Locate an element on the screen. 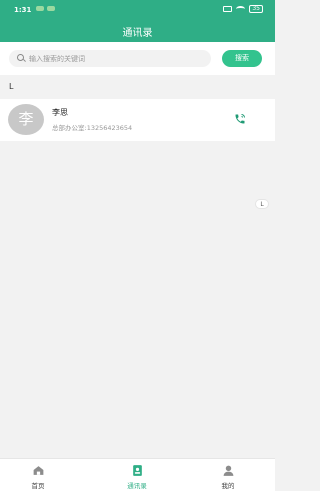  search-field is located at coordinates (110, 58).